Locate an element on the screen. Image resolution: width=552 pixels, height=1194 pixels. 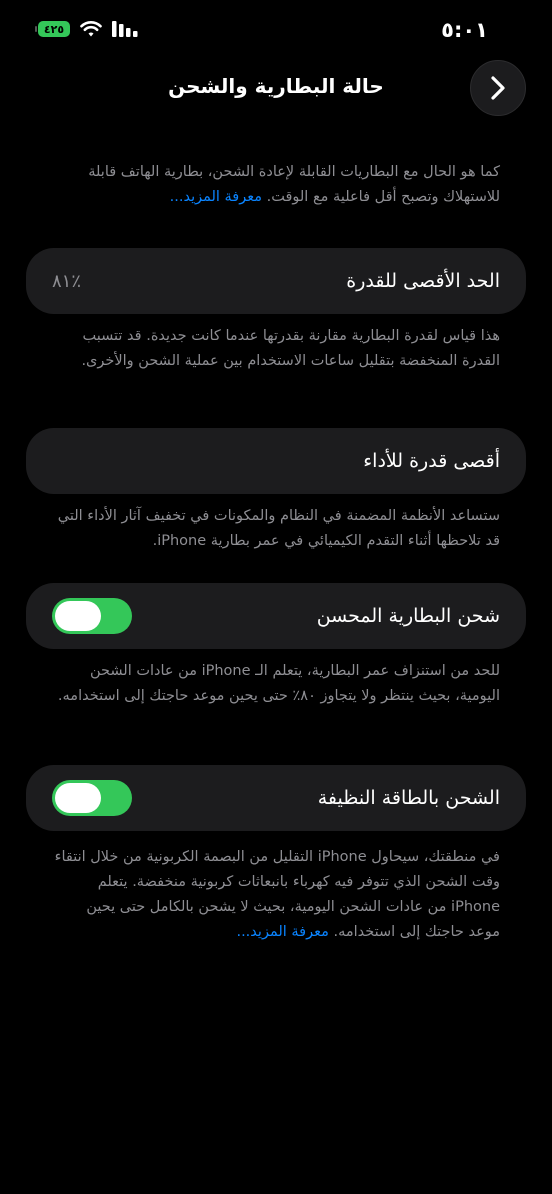
max-capacity-row: الحد الأقصى للقدرة ٪٨١ is located at coordinates (276, 281).